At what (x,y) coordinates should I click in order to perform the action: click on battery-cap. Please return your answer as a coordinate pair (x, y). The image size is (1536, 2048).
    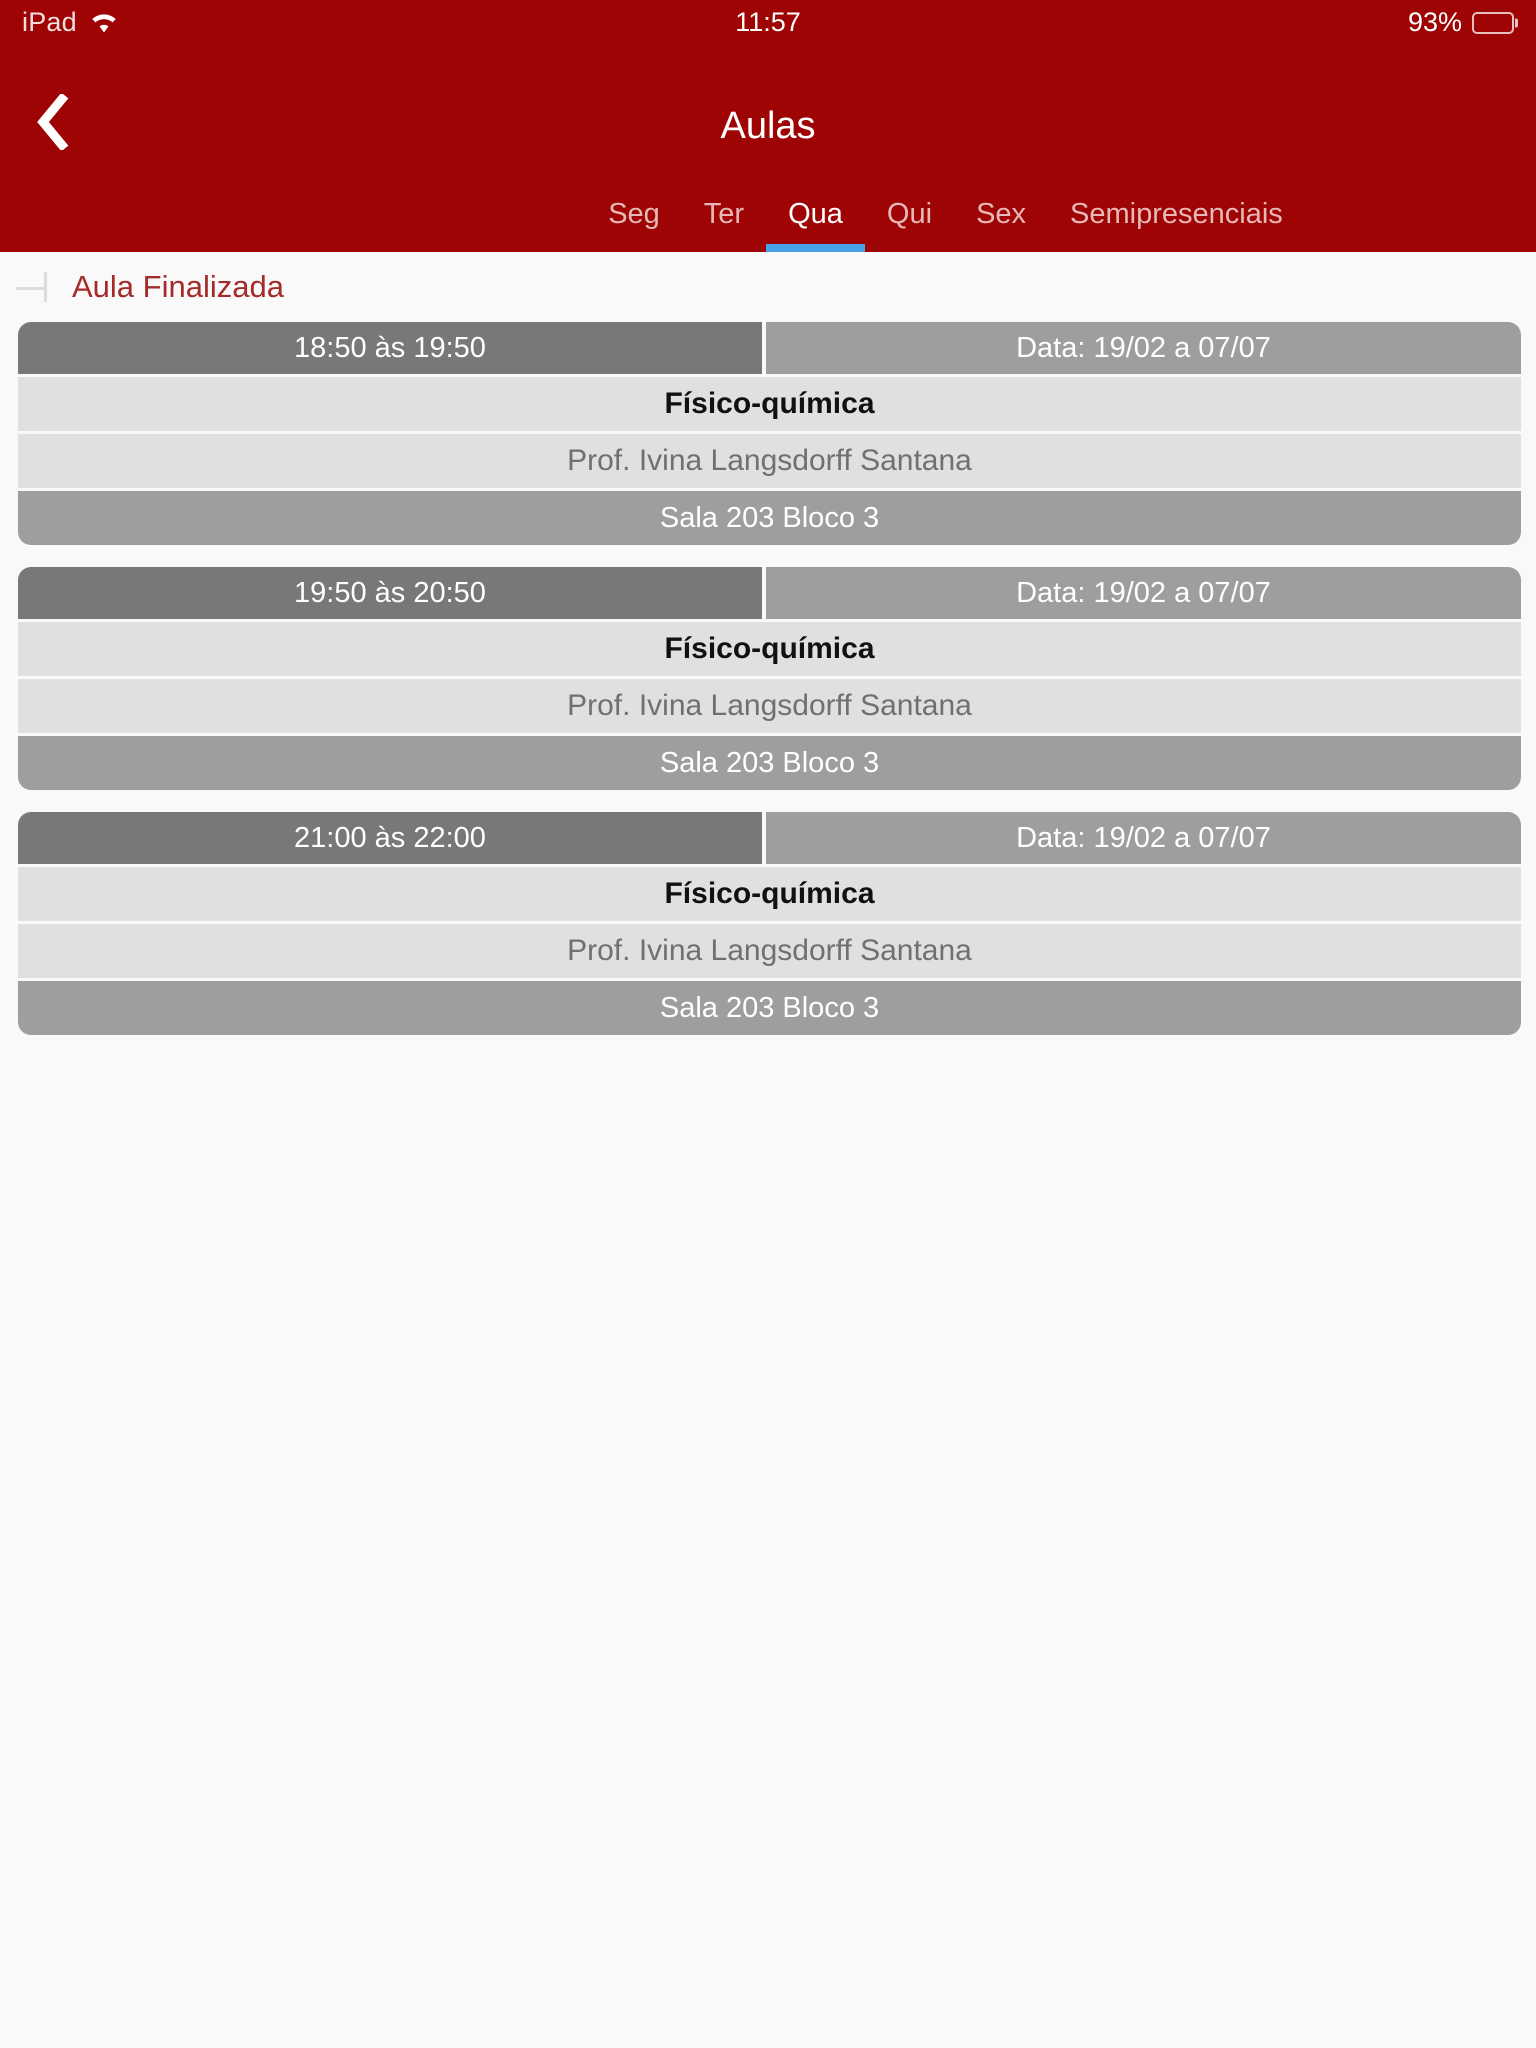
    Looking at the image, I should click on (1516, 22).